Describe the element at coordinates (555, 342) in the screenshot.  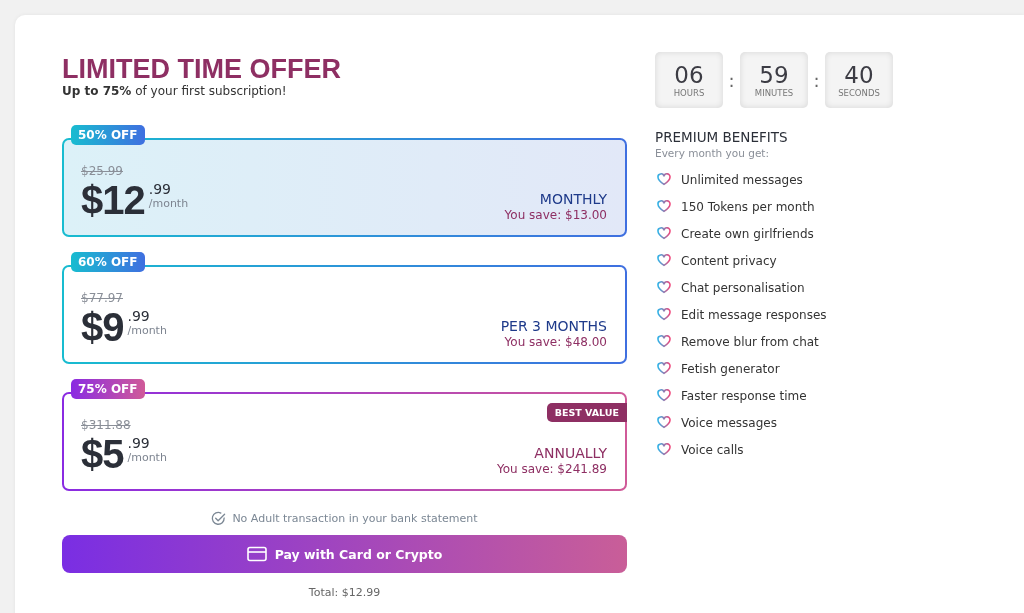
I see `savings-text: You save: $48.00` at that location.